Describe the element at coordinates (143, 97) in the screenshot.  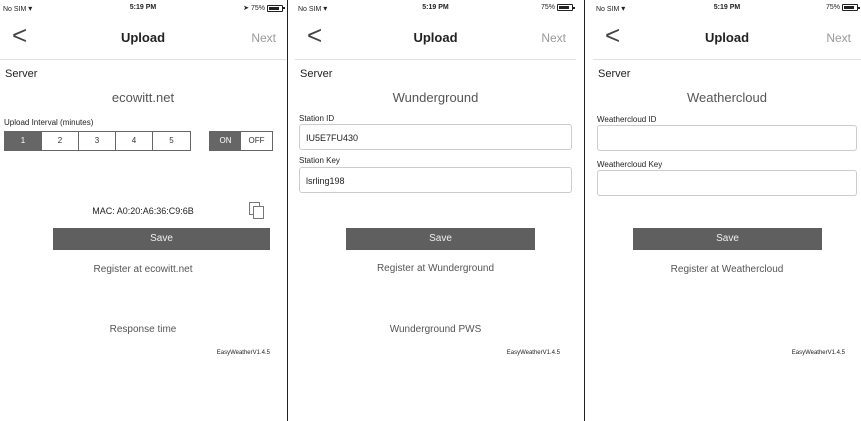
I see `server-name: ecowitt.net` at that location.